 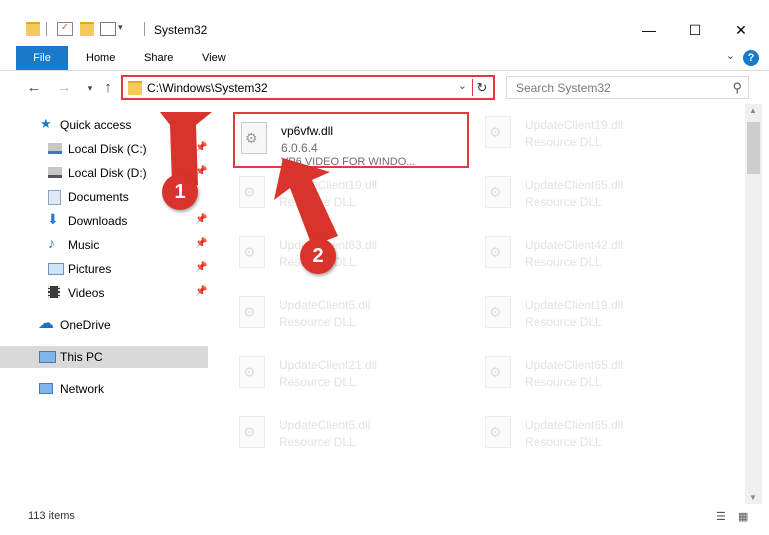 What do you see at coordinates (180, 192) in the screenshot?
I see `callout-badge-1: 1` at bounding box center [180, 192].